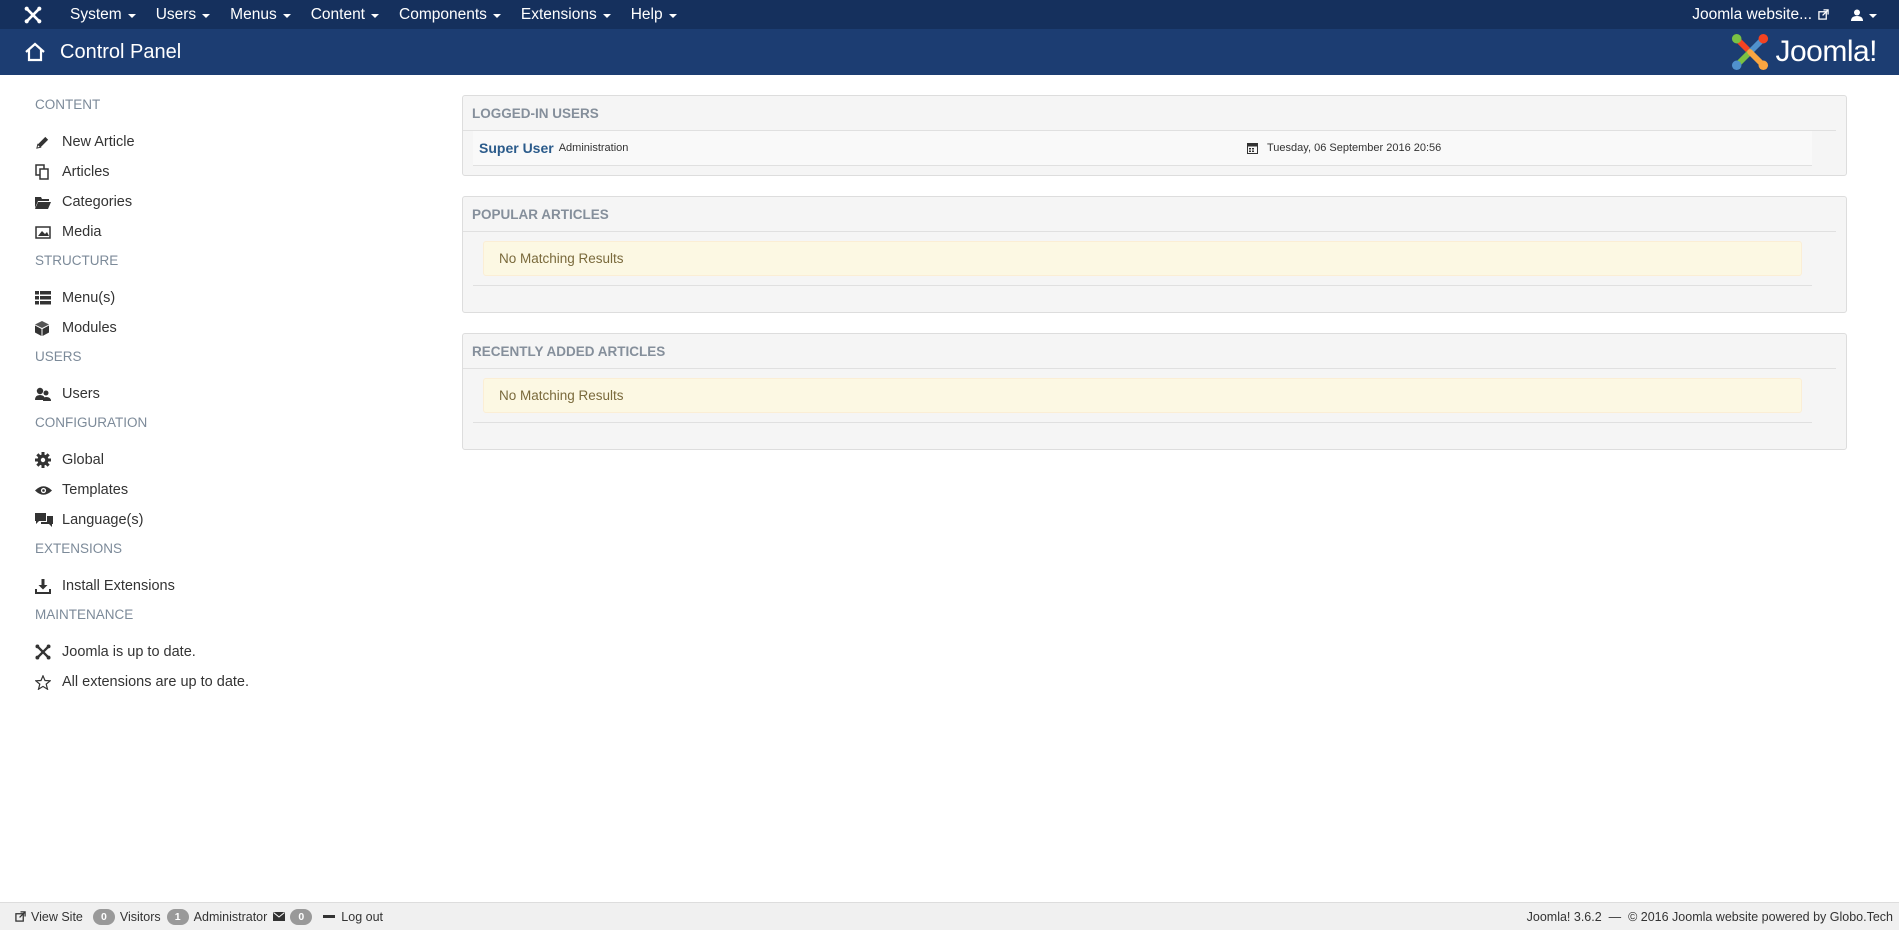  I want to click on sidebar-item-label: Language(s), so click(103, 520).